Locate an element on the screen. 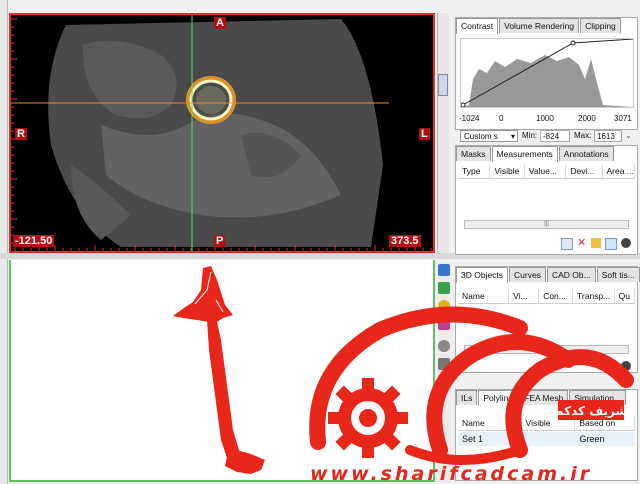 The height and width of the screenshot is (484, 640). axis-tick: 1000 is located at coordinates (545, 118).